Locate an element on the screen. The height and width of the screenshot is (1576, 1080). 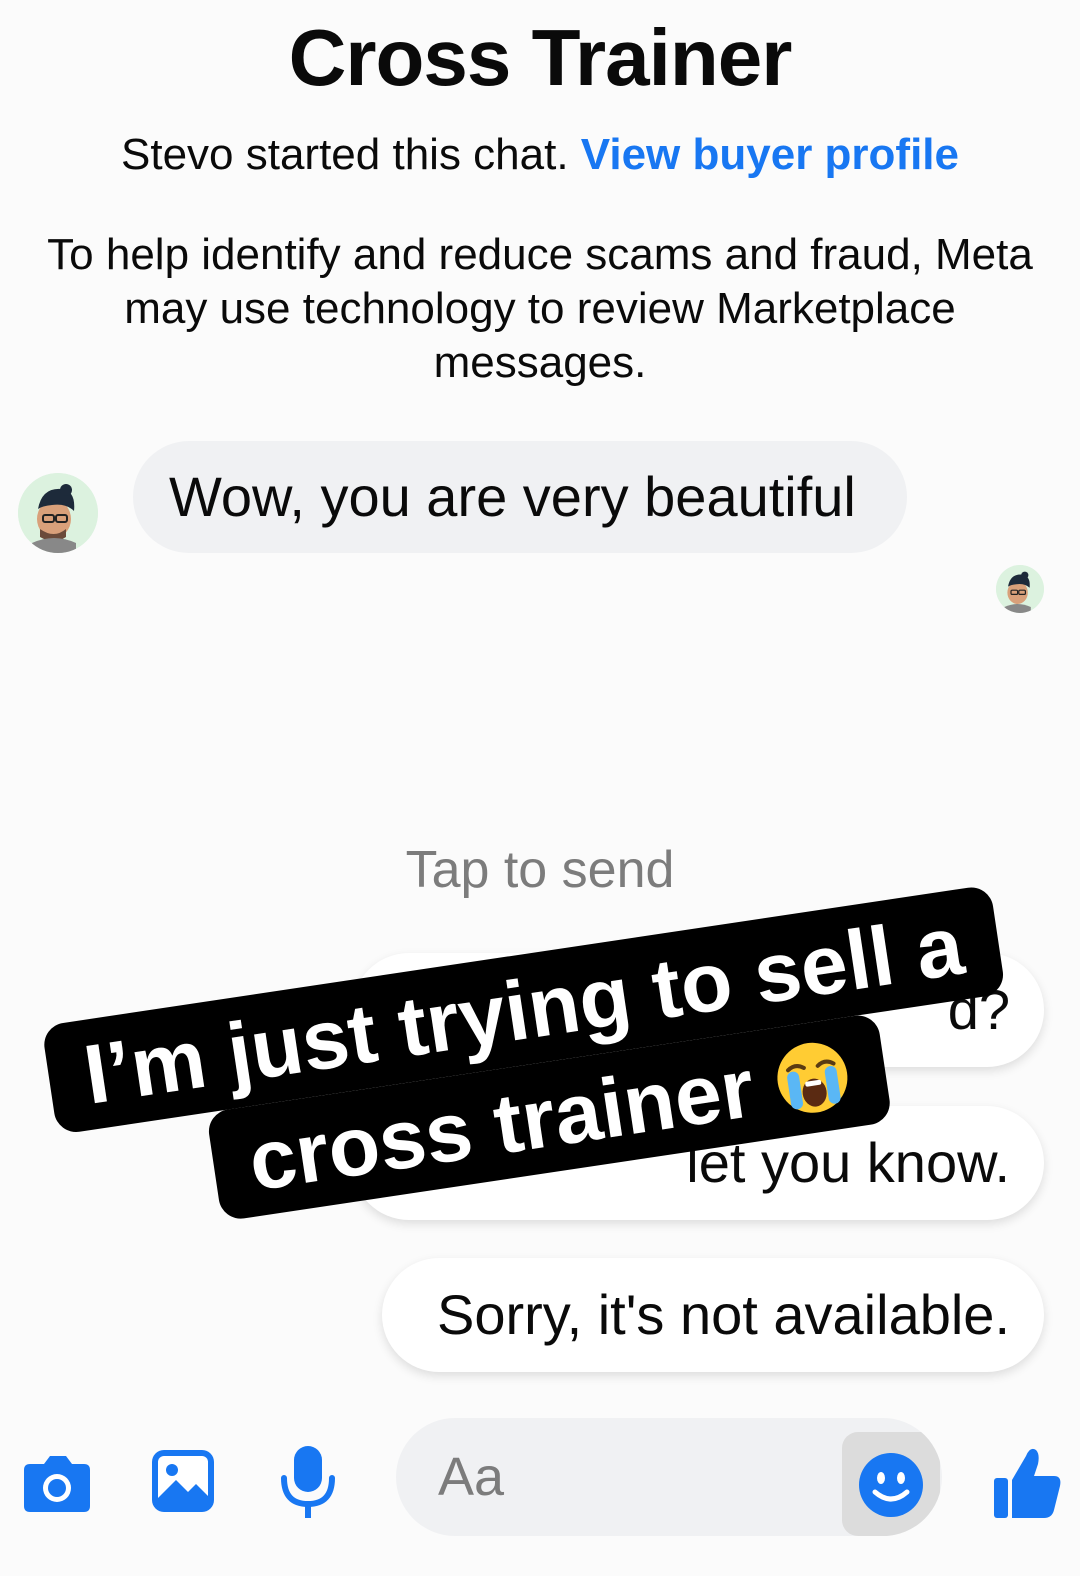
camera-icon is located at coordinates (57, 1483).